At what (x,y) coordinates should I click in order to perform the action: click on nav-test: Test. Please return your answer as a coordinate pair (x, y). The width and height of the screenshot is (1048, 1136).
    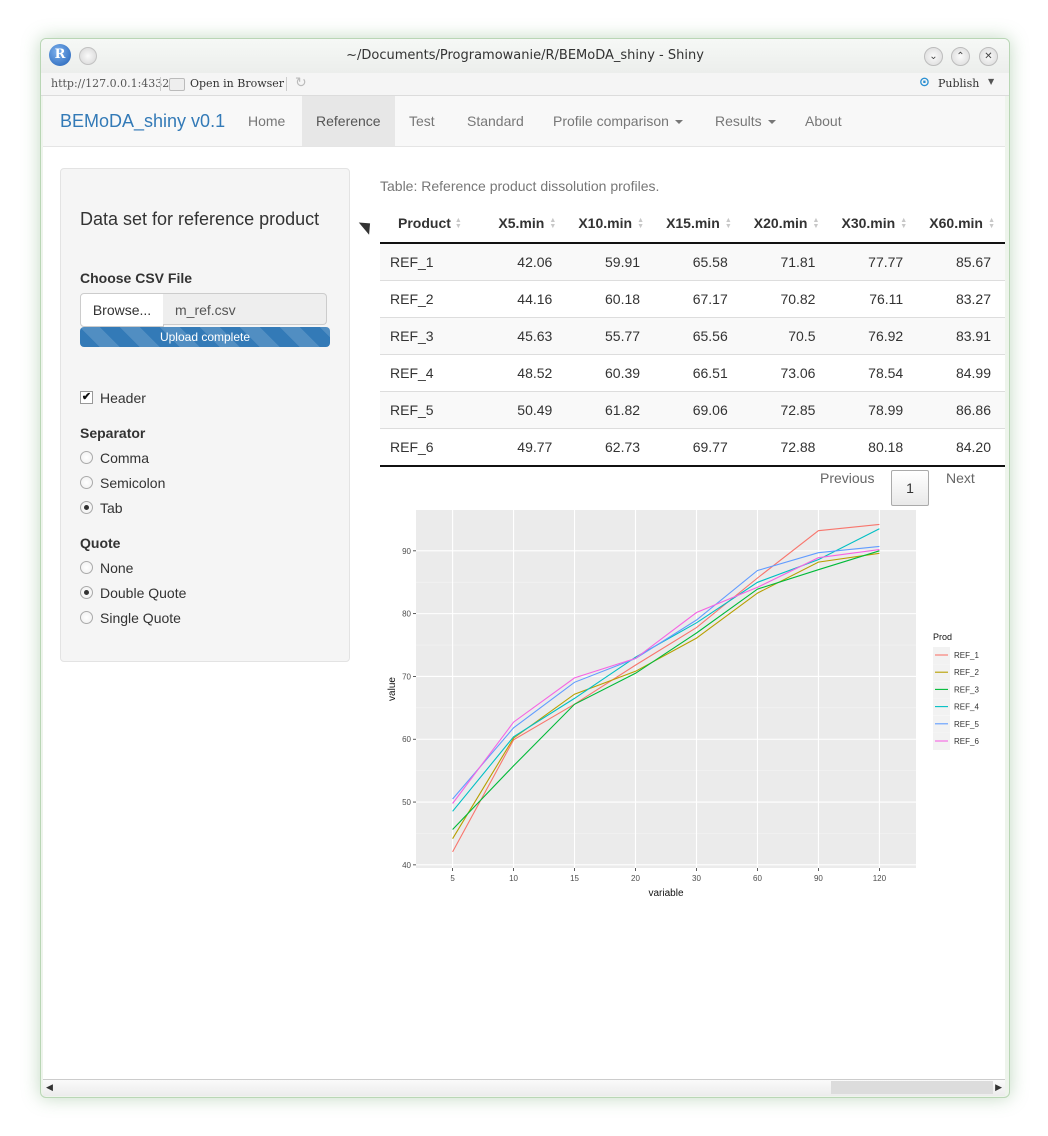
    Looking at the image, I should click on (422, 121).